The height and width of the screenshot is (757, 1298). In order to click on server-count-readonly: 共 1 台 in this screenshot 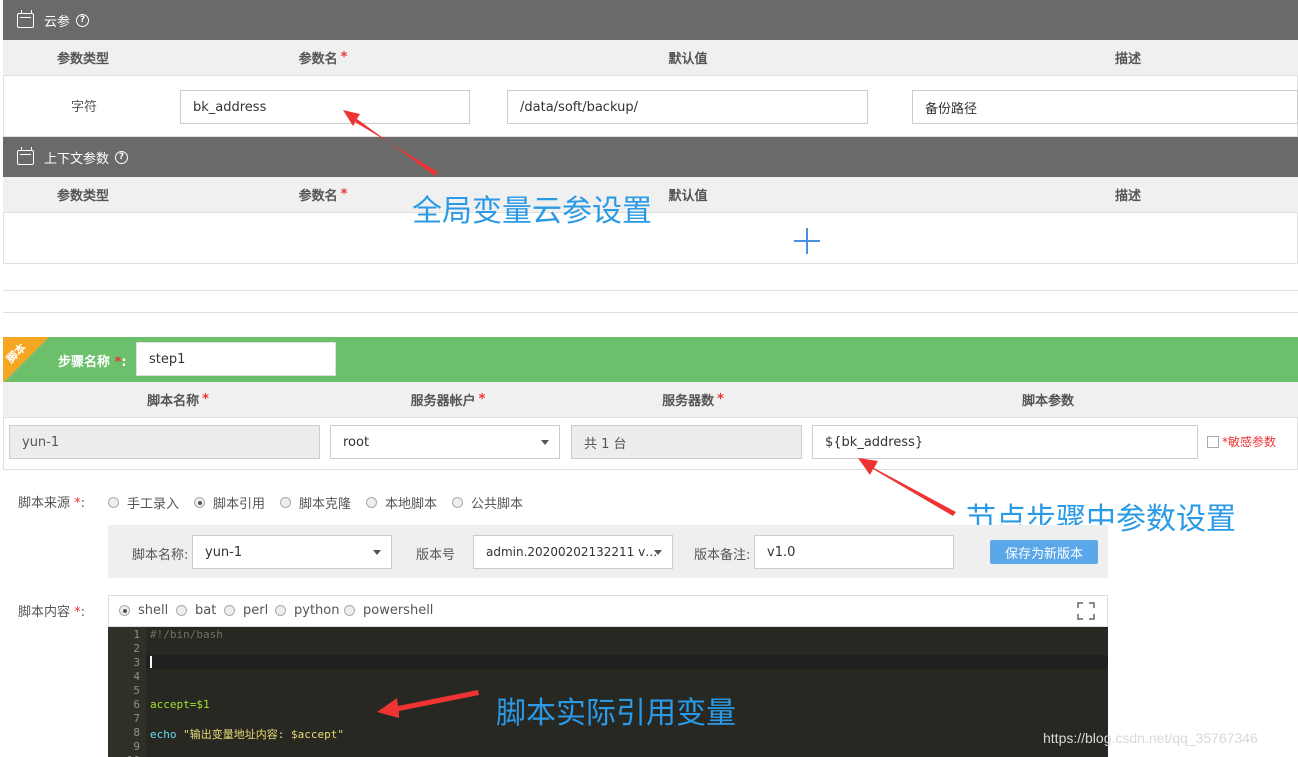, I will do `click(686, 442)`.